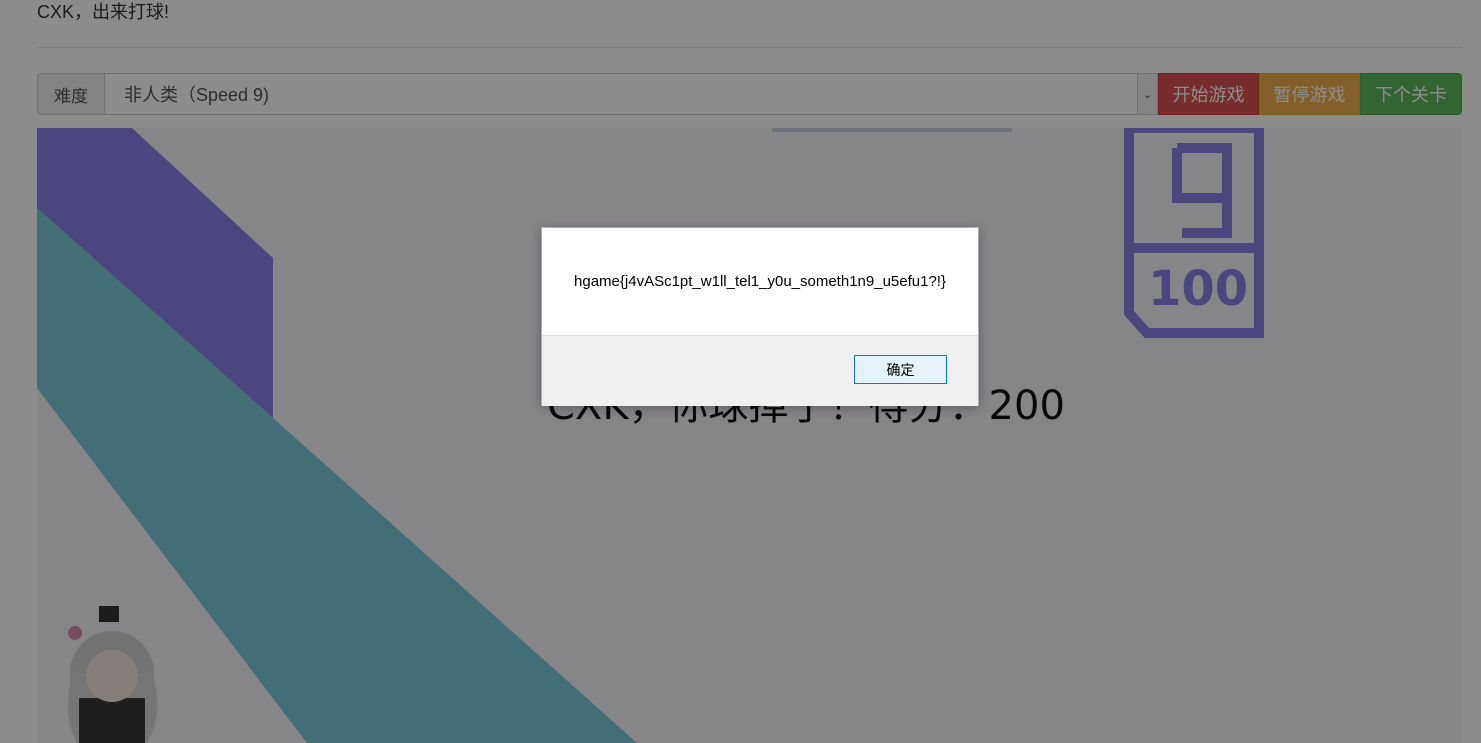  Describe the element at coordinates (900, 369) in the screenshot. I see `ok-button: 确定` at that location.